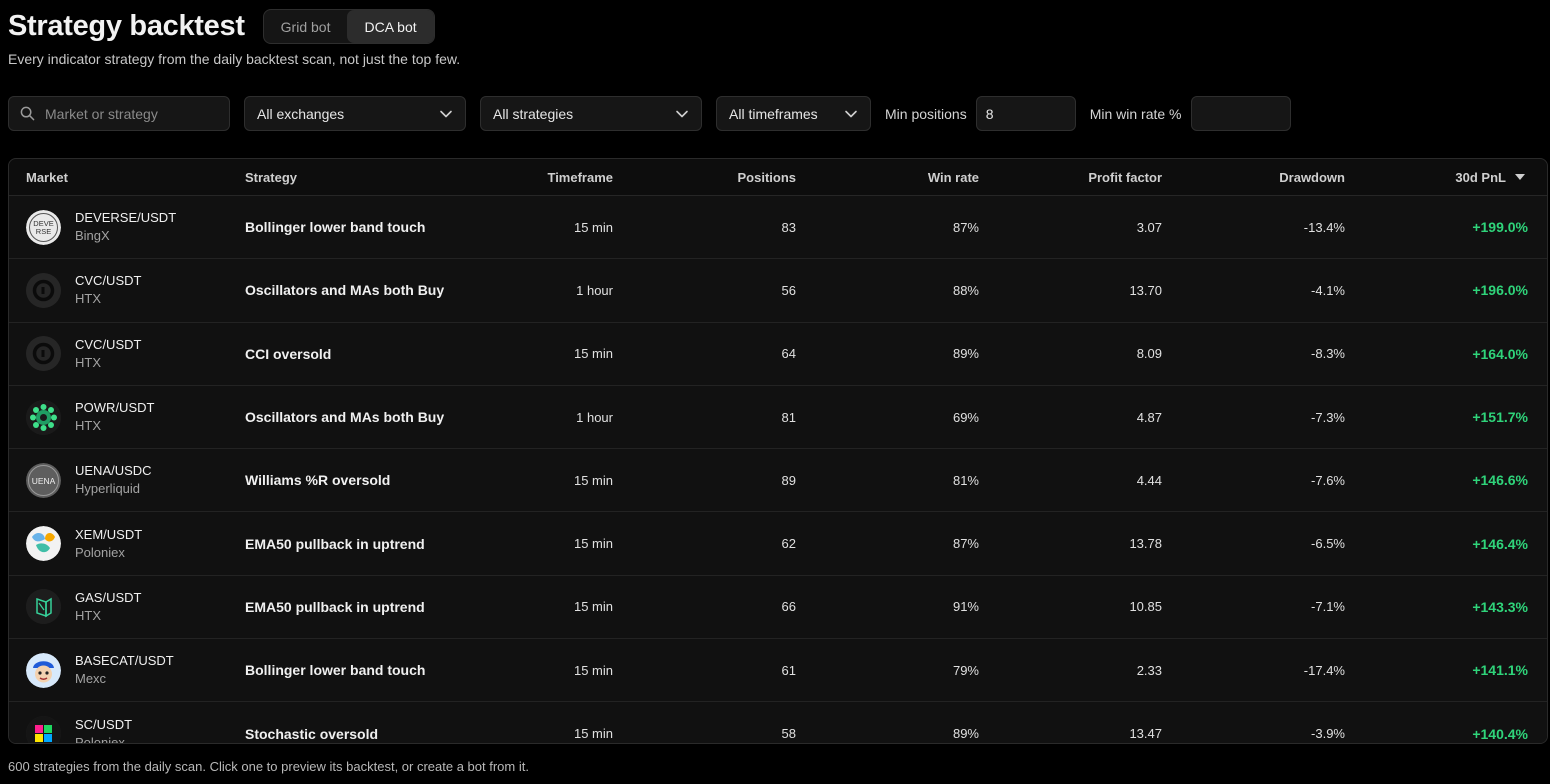 This screenshot has height=784, width=1550. What do you see at coordinates (1500, 733) in the screenshot?
I see `pnl-value: +140.4%` at bounding box center [1500, 733].